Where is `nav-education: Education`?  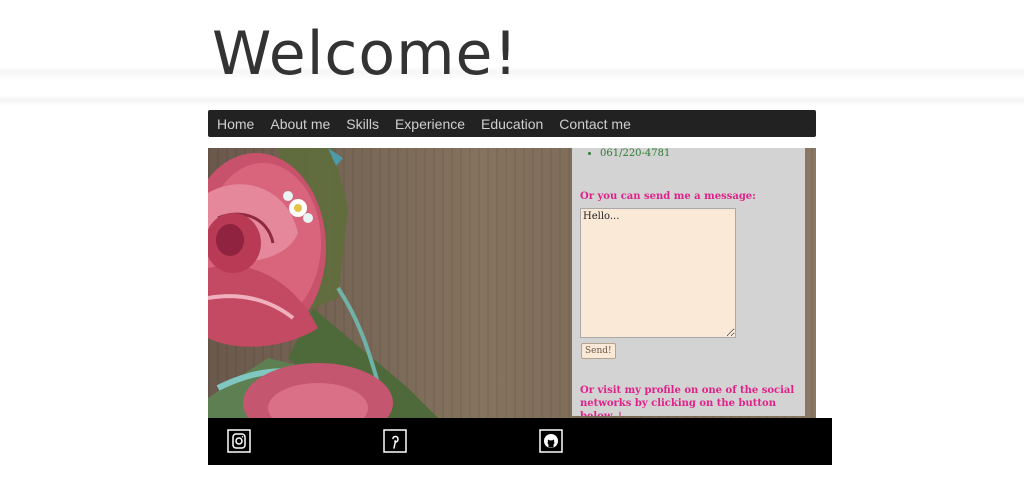 nav-education: Education is located at coordinates (512, 124).